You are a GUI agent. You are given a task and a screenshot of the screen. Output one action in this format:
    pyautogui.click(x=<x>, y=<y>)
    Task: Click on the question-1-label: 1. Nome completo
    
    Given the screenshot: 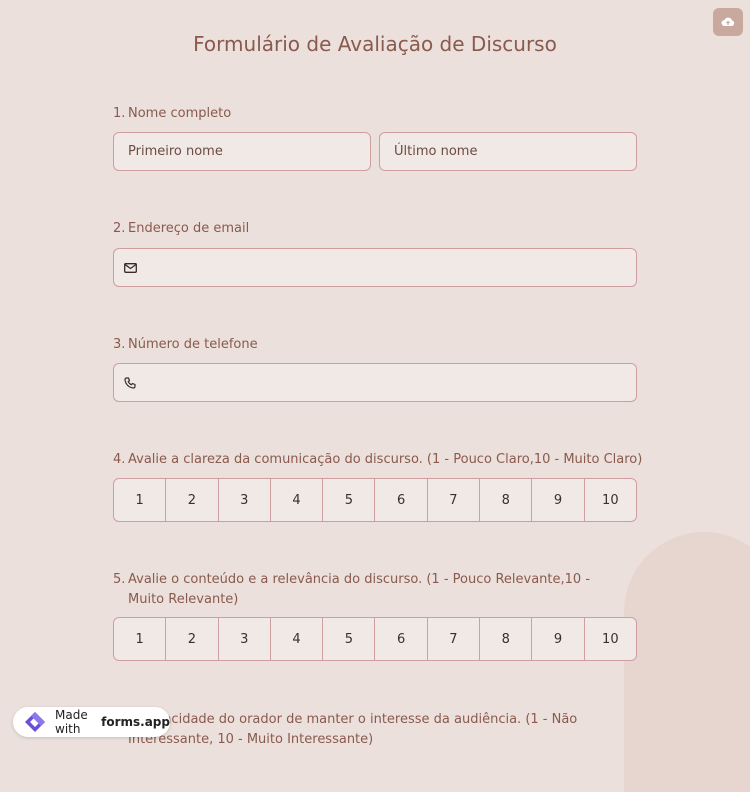 What is the action you would take?
    pyautogui.click(x=172, y=114)
    